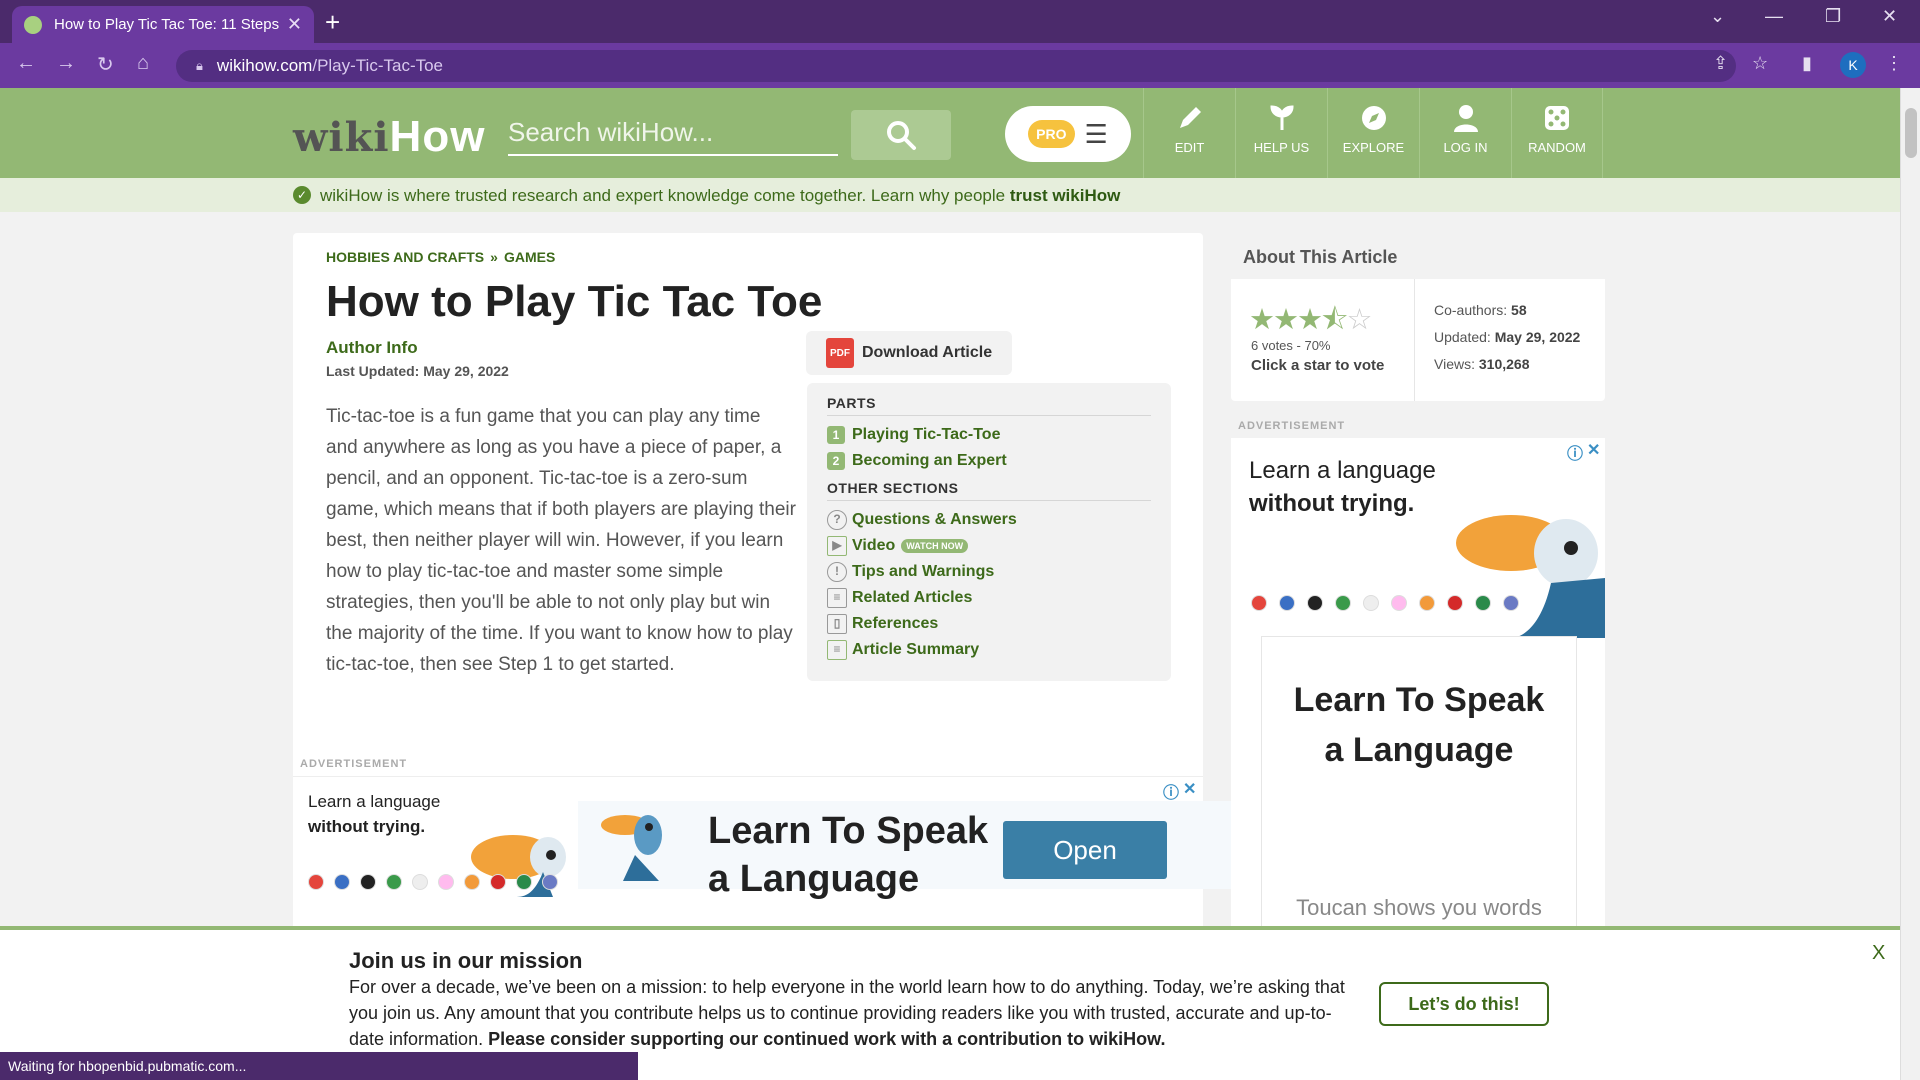  Describe the element at coordinates (26, 63) in the screenshot. I see `back-icon: ←` at that location.